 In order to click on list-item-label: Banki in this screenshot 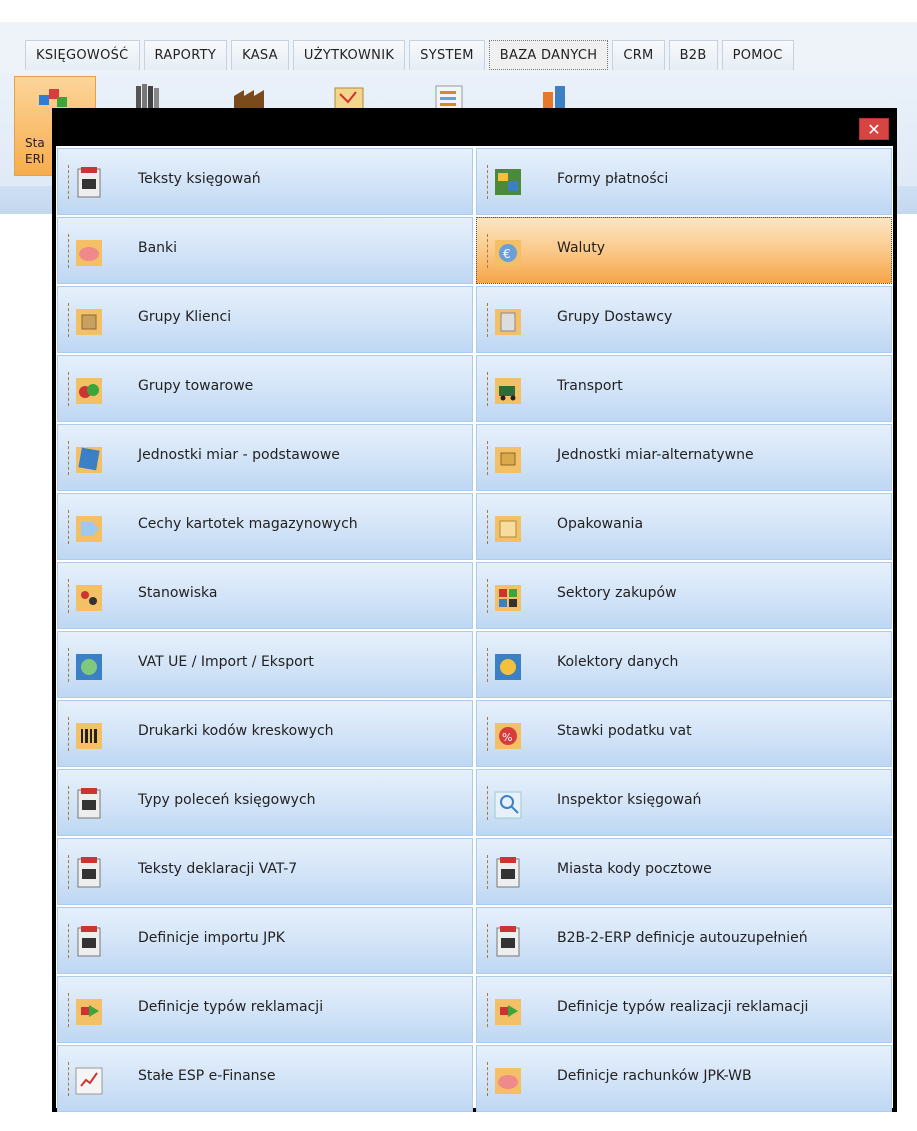, I will do `click(158, 248)`.